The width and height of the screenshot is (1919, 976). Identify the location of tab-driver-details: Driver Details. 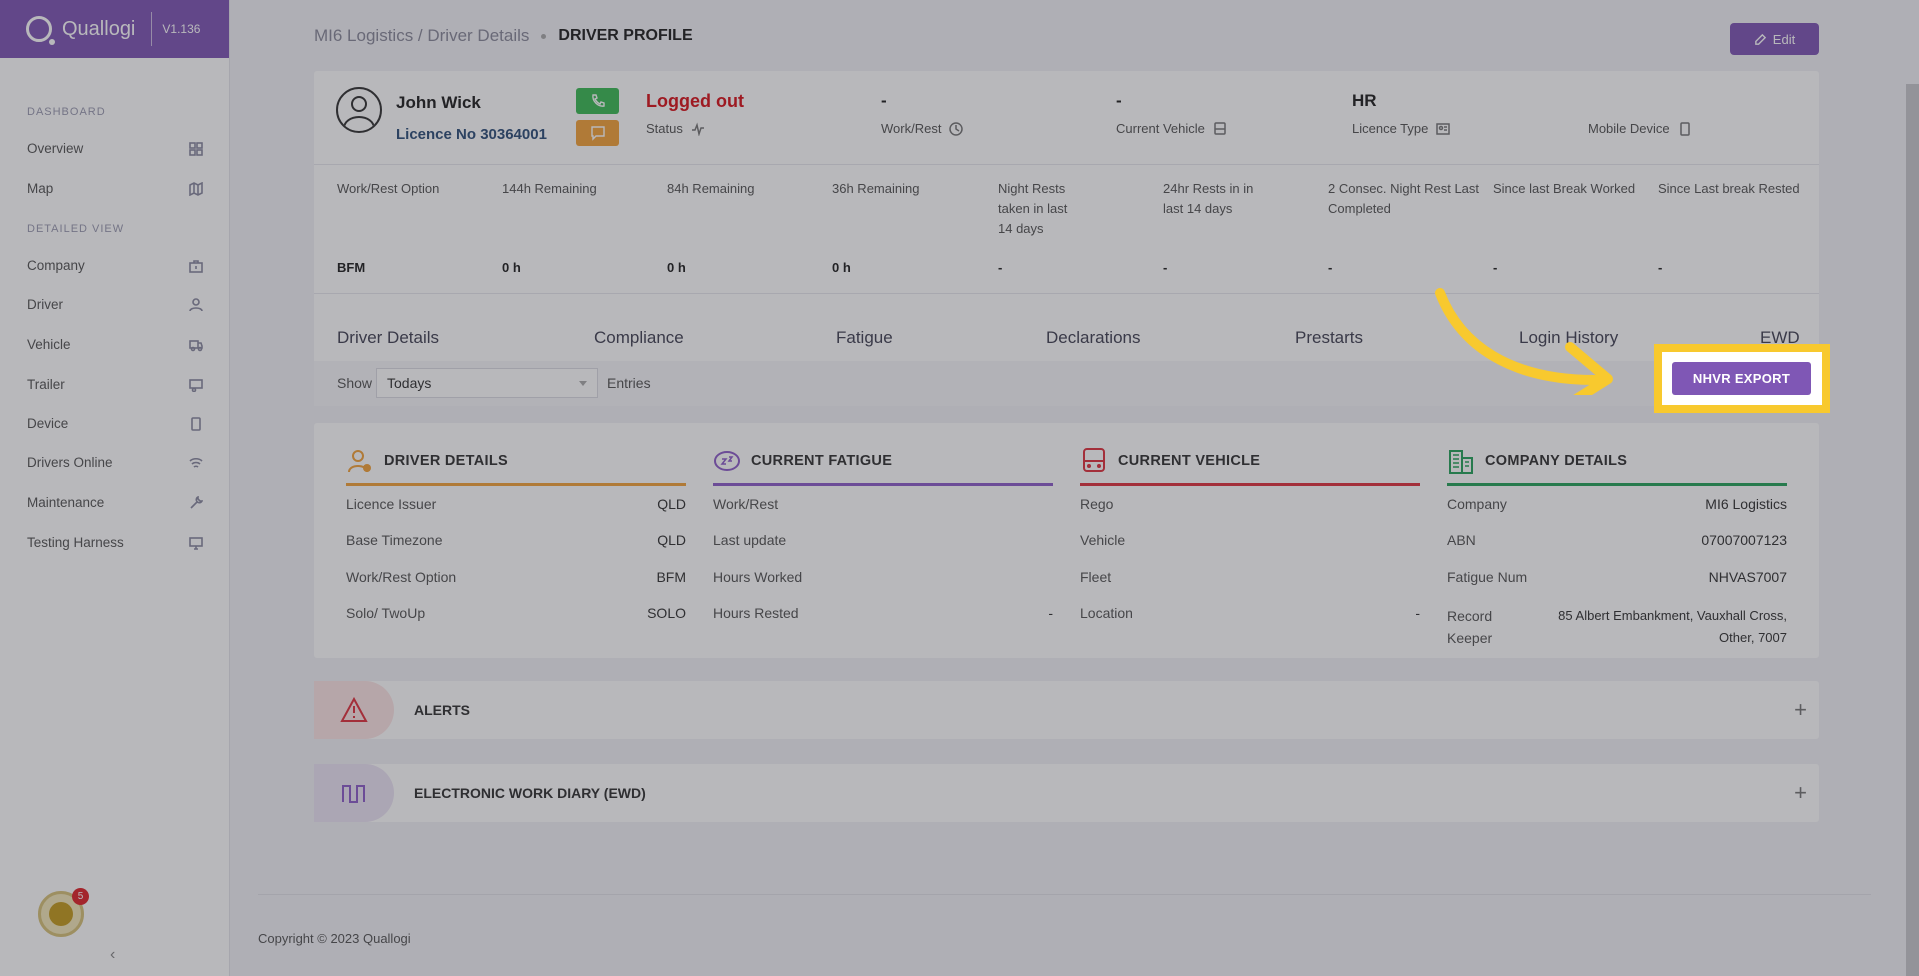
(388, 338).